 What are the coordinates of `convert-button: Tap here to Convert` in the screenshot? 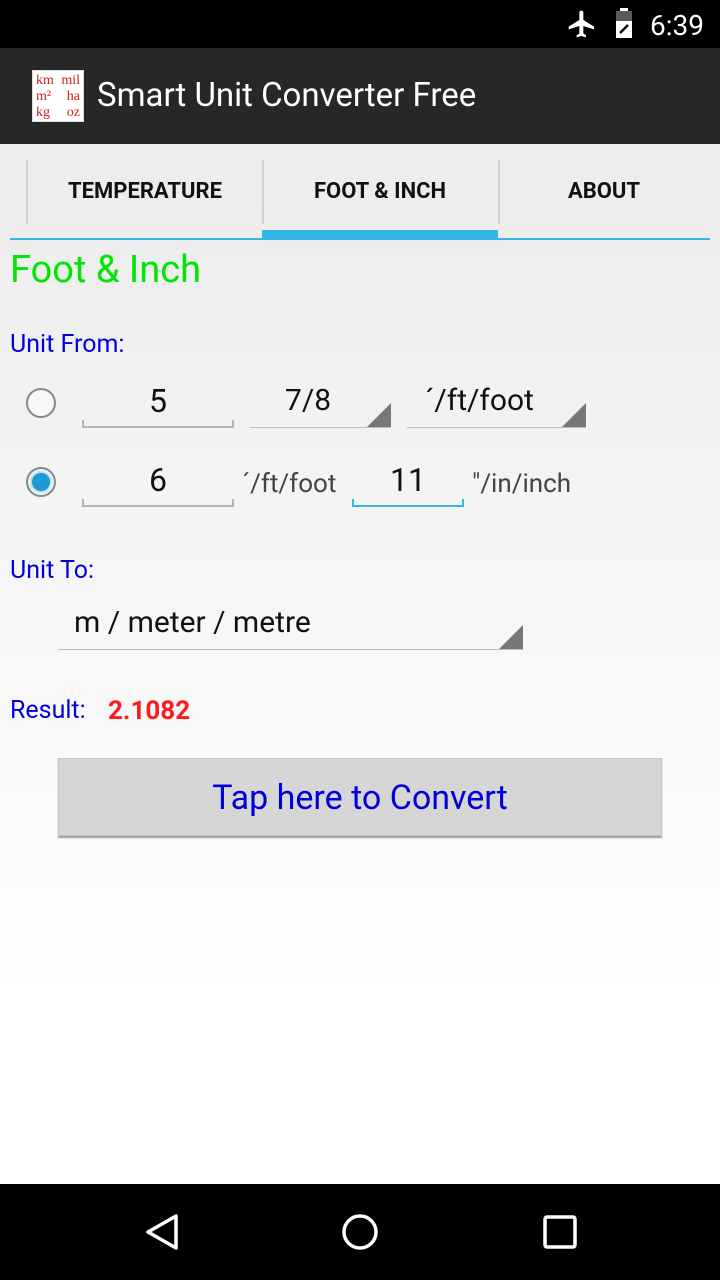 It's located at (360, 797).